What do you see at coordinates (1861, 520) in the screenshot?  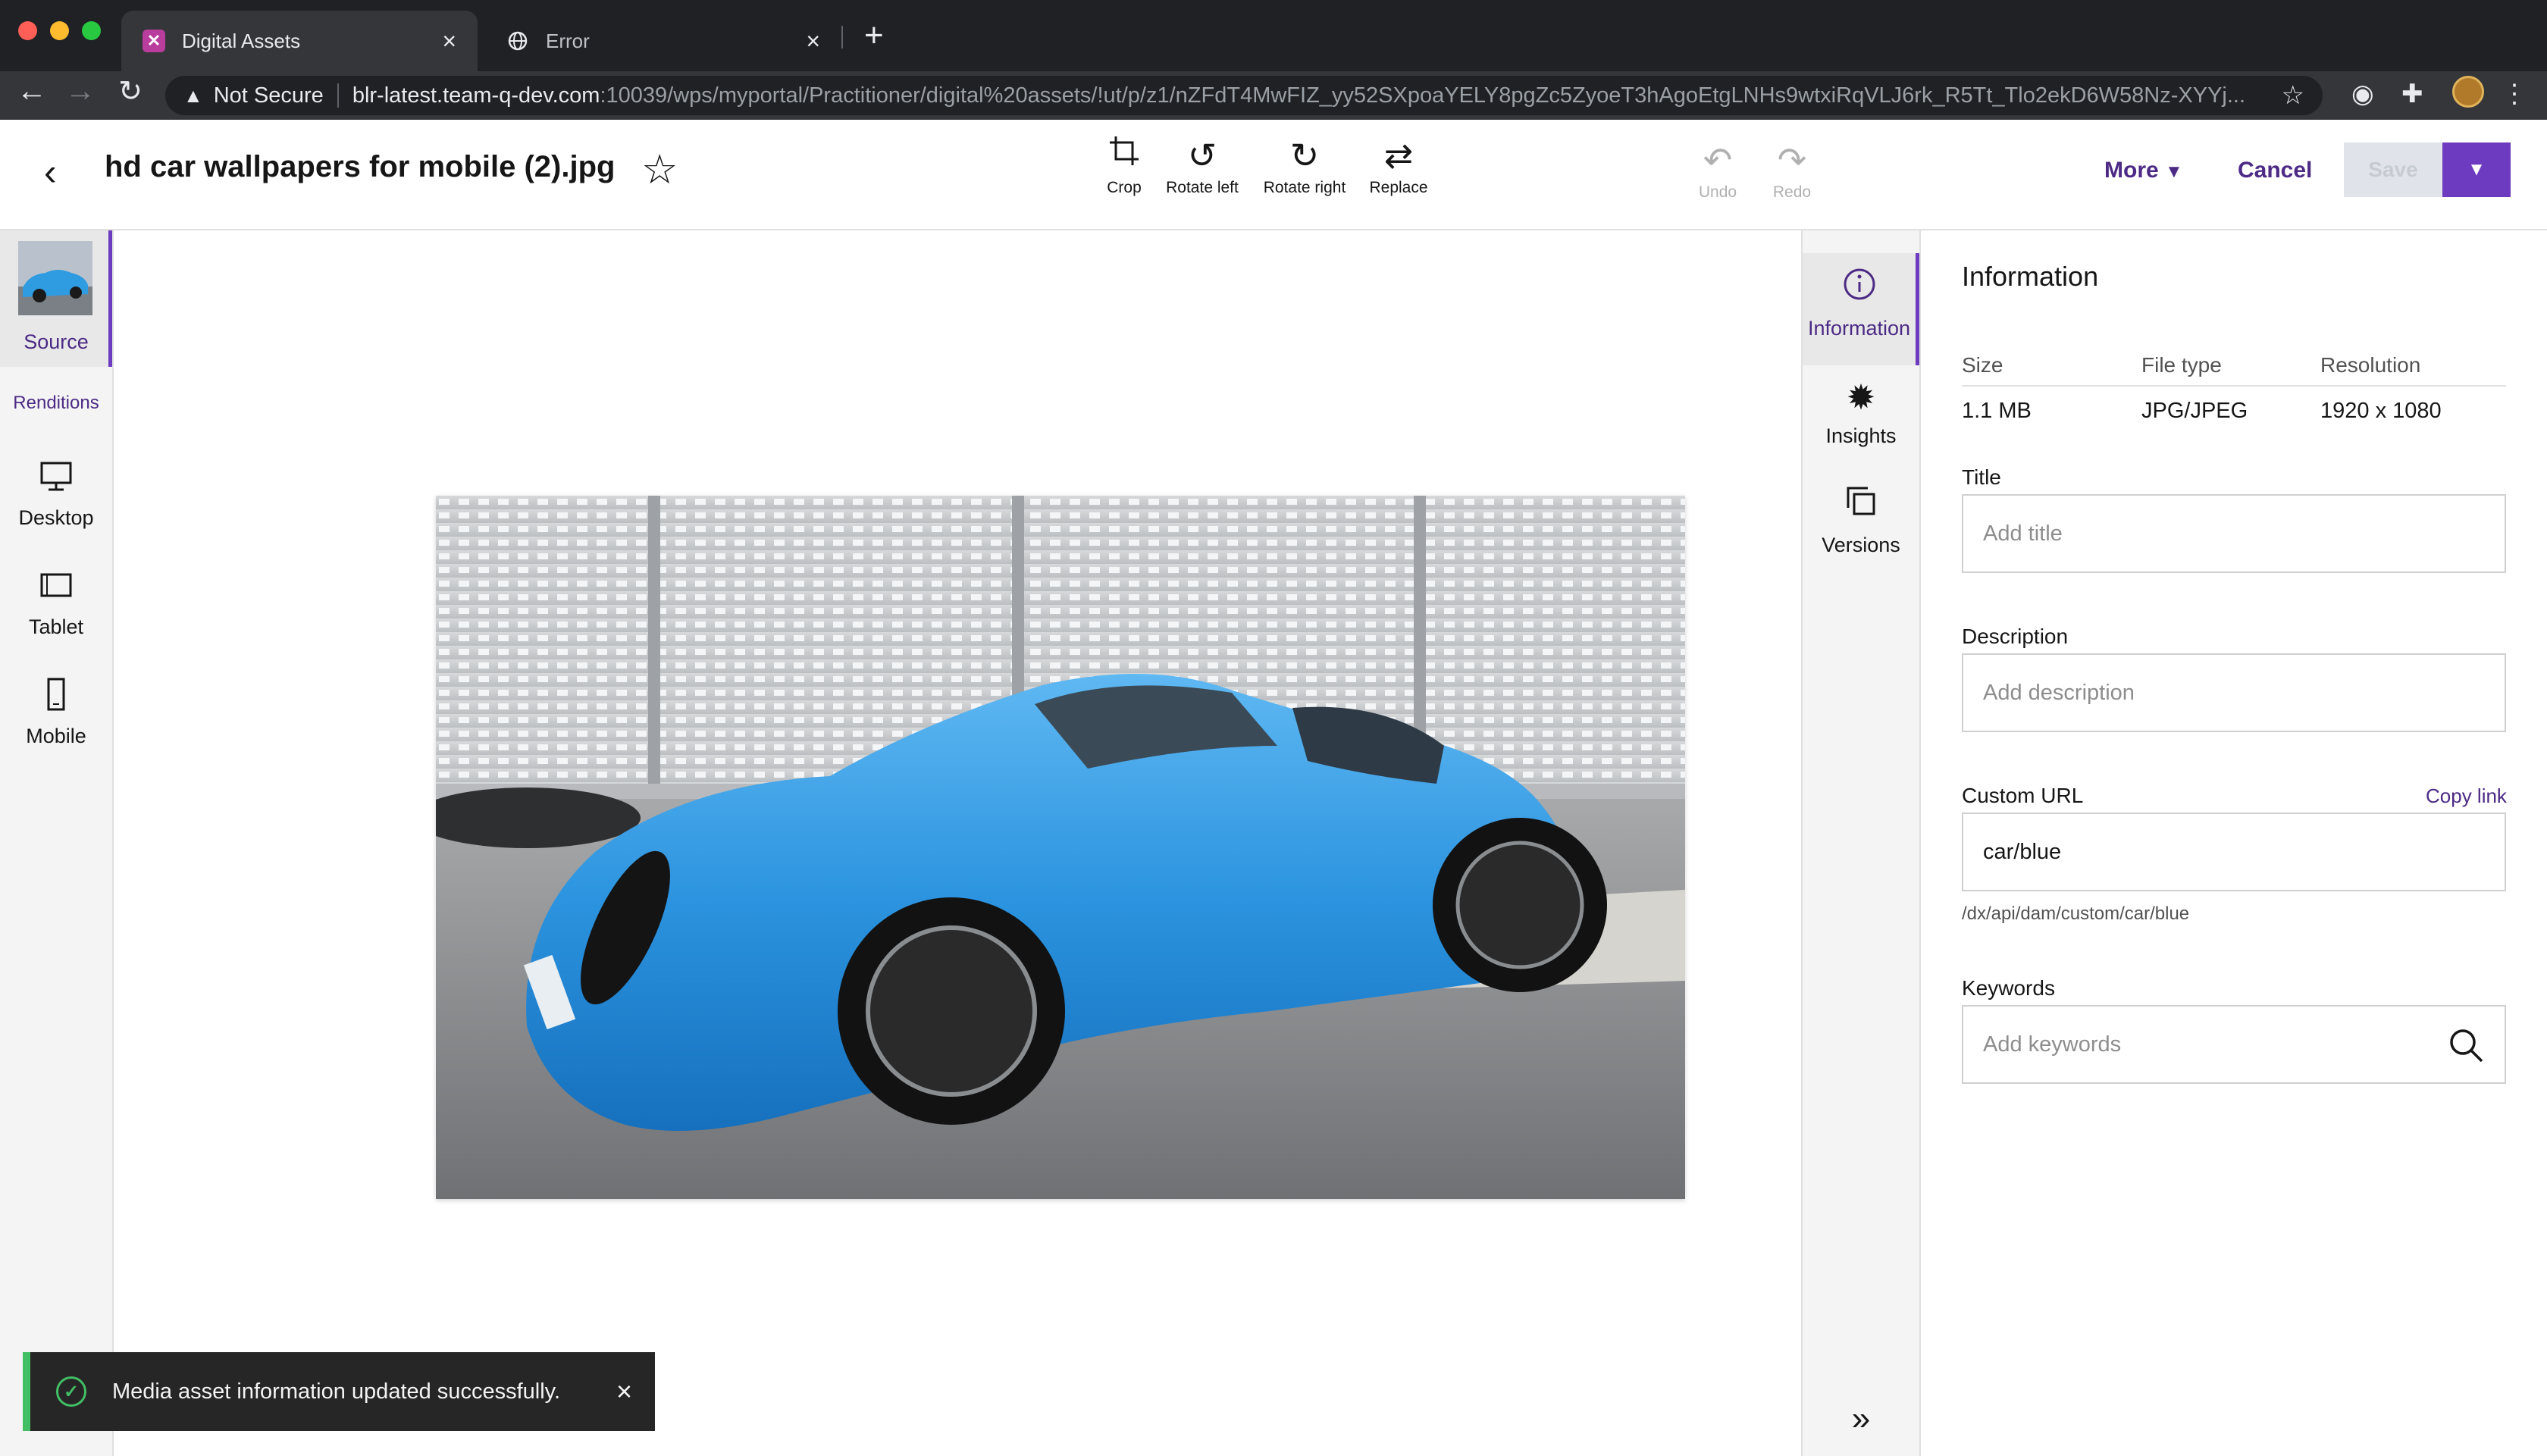 I see `tab-versions: Versions` at bounding box center [1861, 520].